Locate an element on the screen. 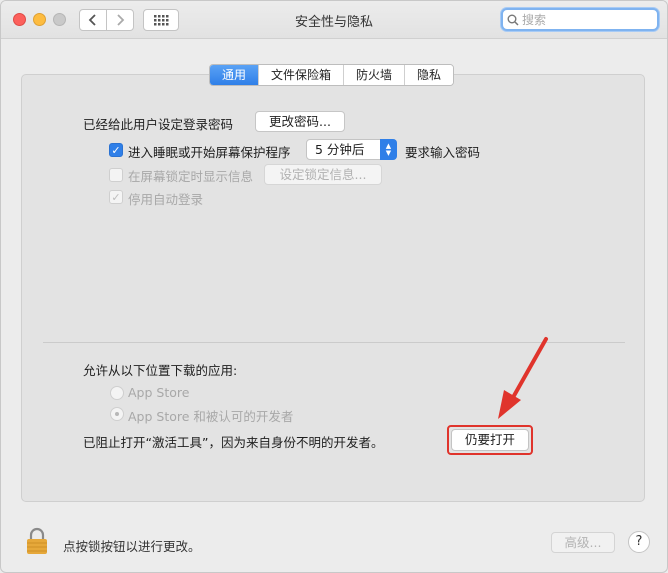  search-field is located at coordinates (580, 19).